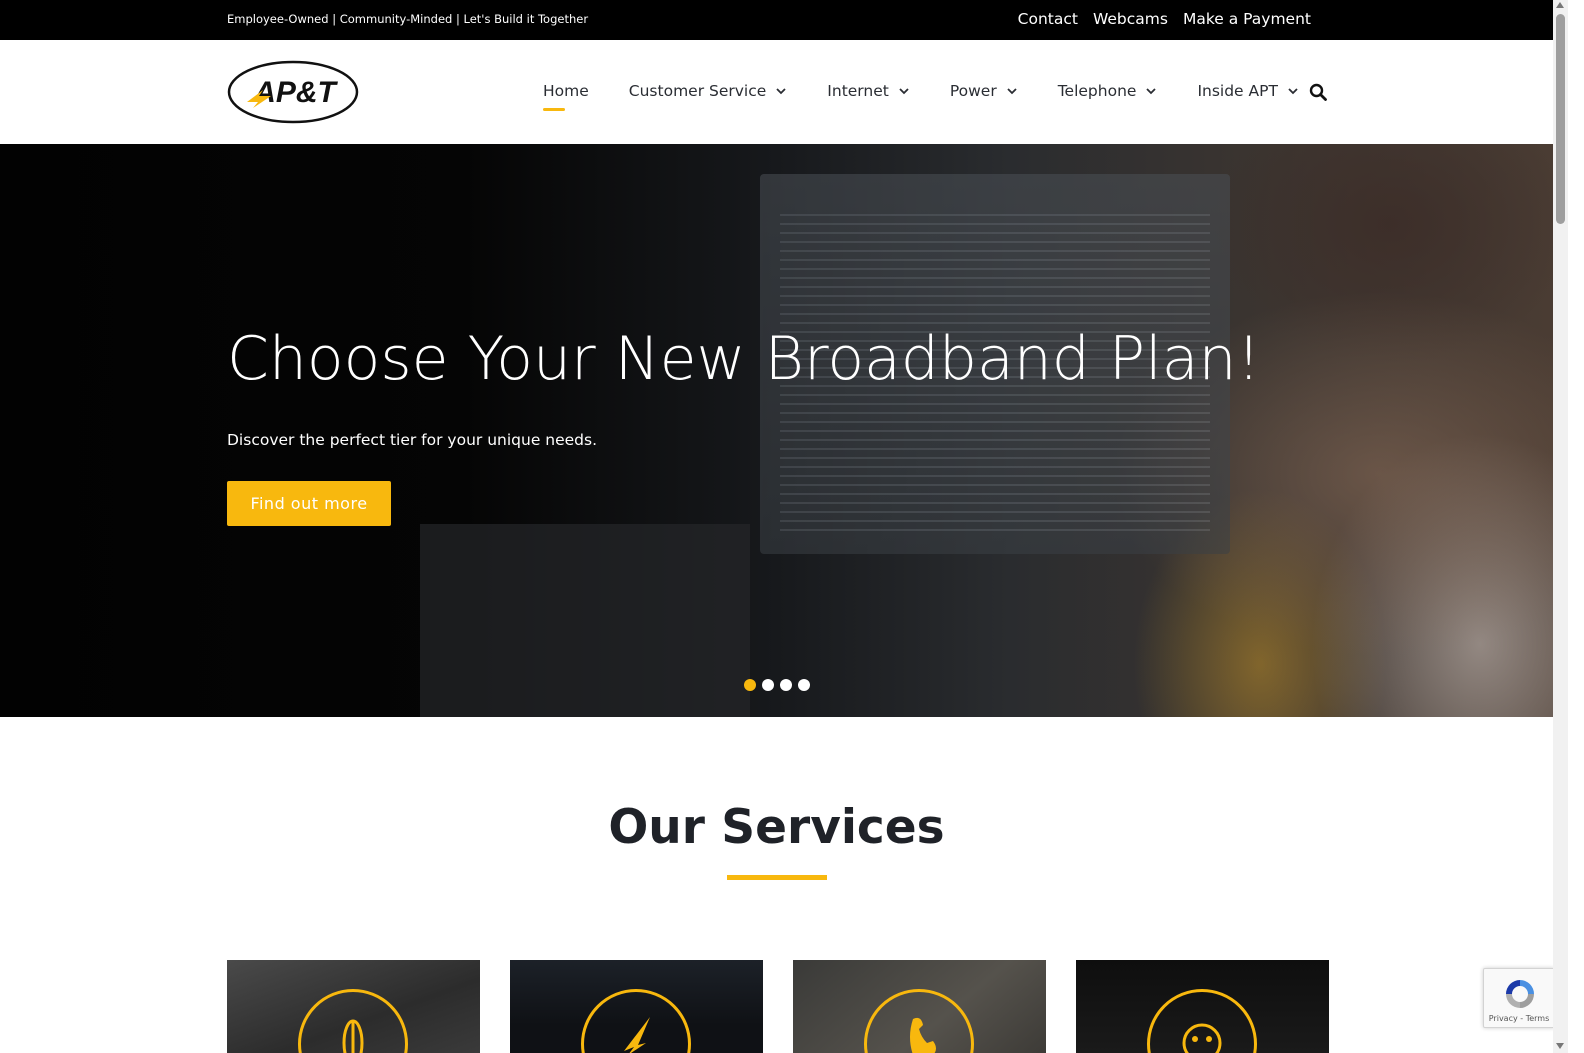  I want to click on nav-inside-apt-label: Inside APT, so click(1237, 91).